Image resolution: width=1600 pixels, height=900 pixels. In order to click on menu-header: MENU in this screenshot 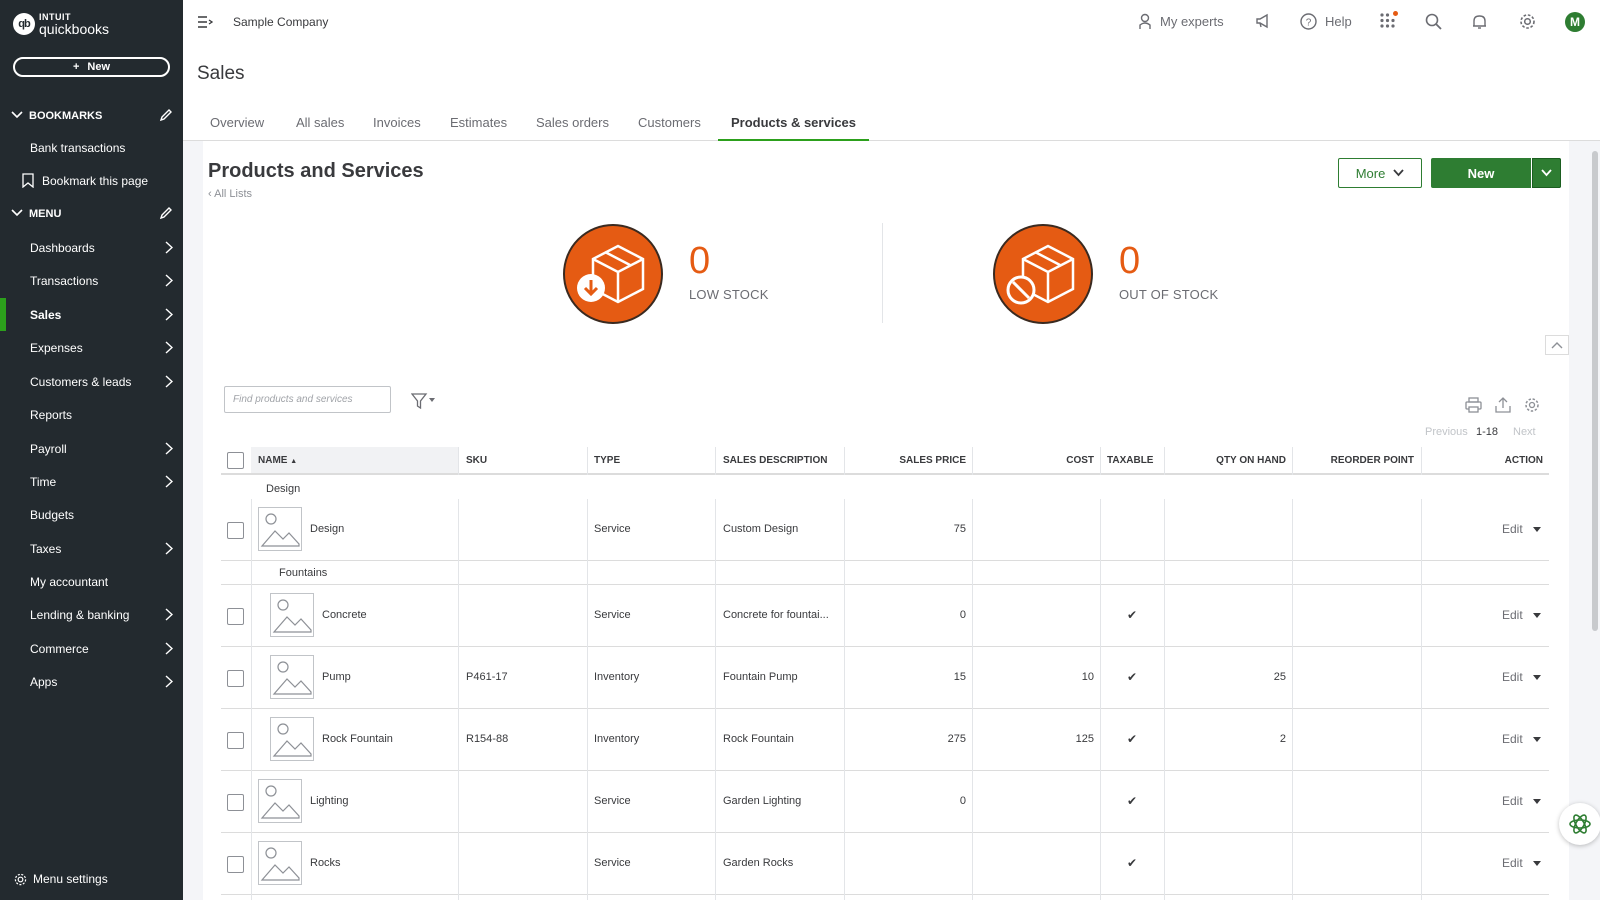, I will do `click(91, 214)`.